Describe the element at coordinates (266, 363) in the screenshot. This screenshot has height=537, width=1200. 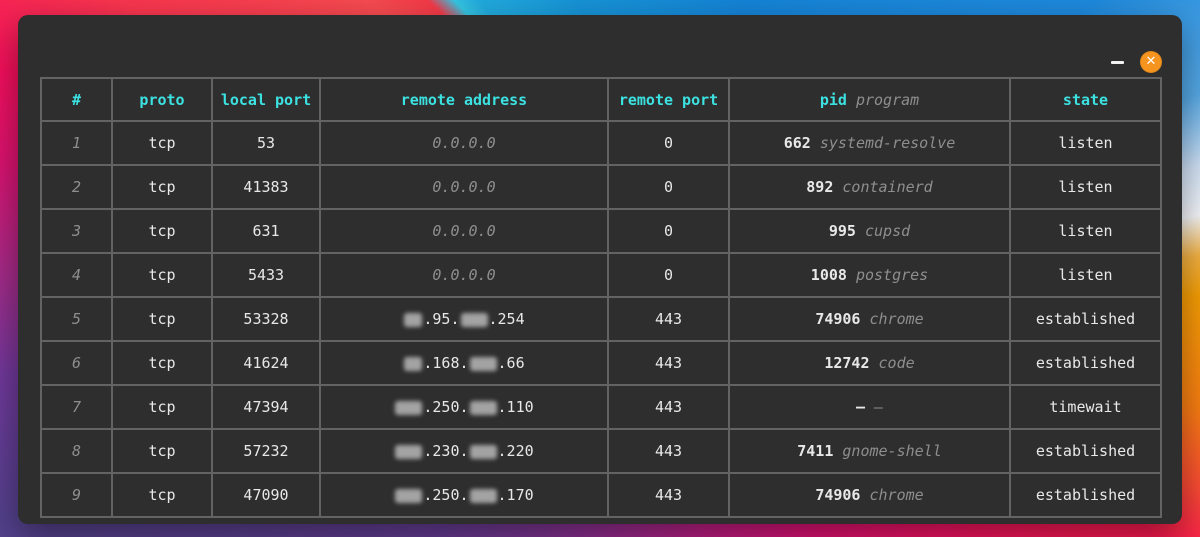
I see `cell-local-port: 41624` at that location.